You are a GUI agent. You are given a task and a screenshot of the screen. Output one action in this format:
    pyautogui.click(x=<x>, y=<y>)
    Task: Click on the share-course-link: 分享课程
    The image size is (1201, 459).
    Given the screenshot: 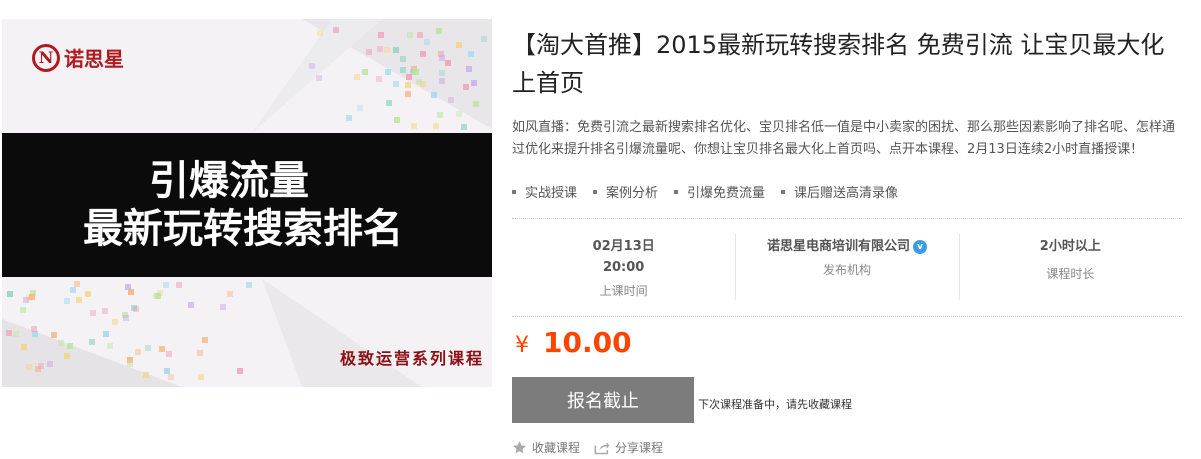 What is the action you would take?
    pyautogui.click(x=628, y=447)
    